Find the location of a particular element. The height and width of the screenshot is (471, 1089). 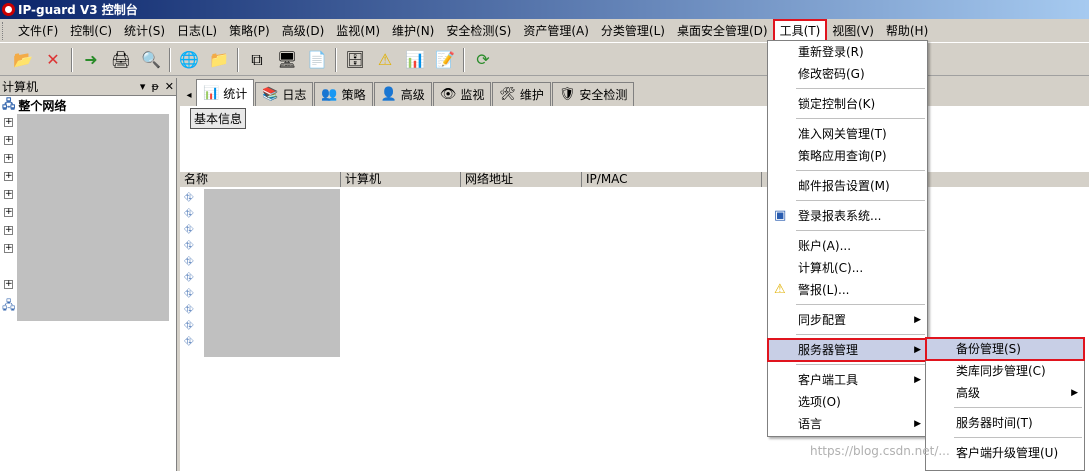

menu-item: 锁定控制台(K) is located at coordinates (847, 104).